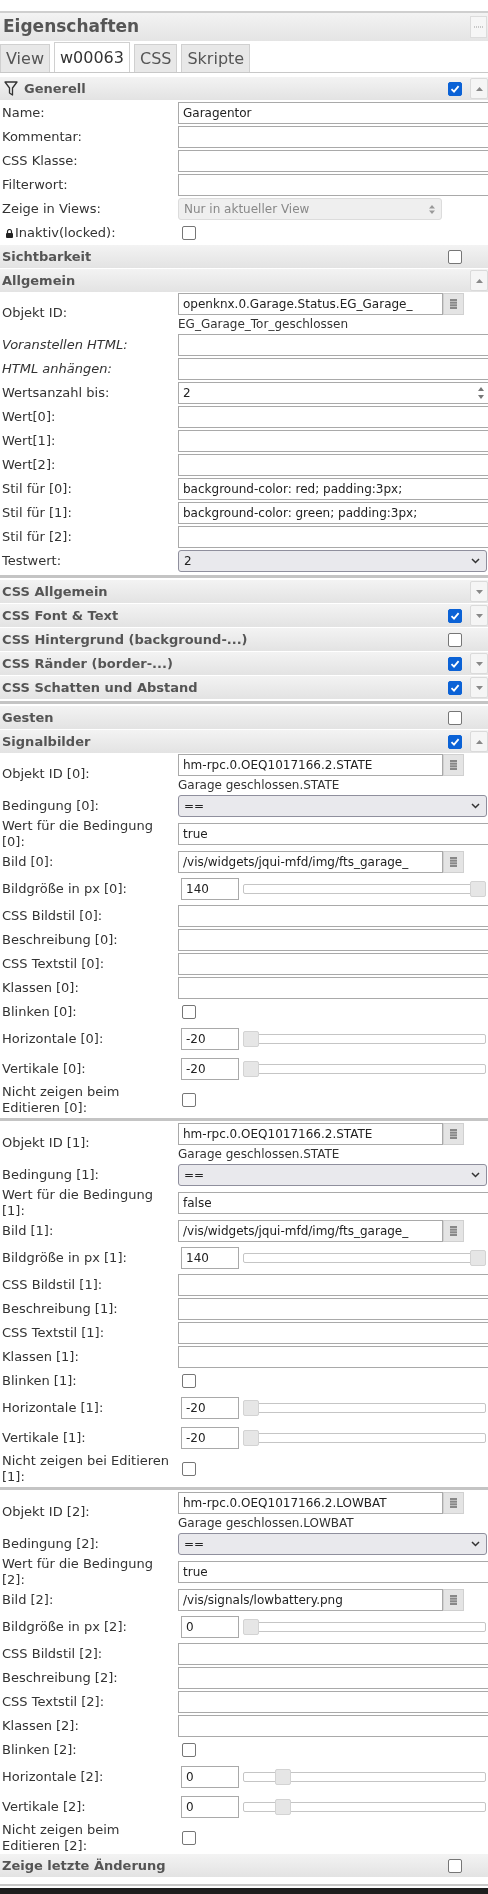 This screenshot has height=1894, width=488. I want to click on section-header: Gesten, so click(244, 717).